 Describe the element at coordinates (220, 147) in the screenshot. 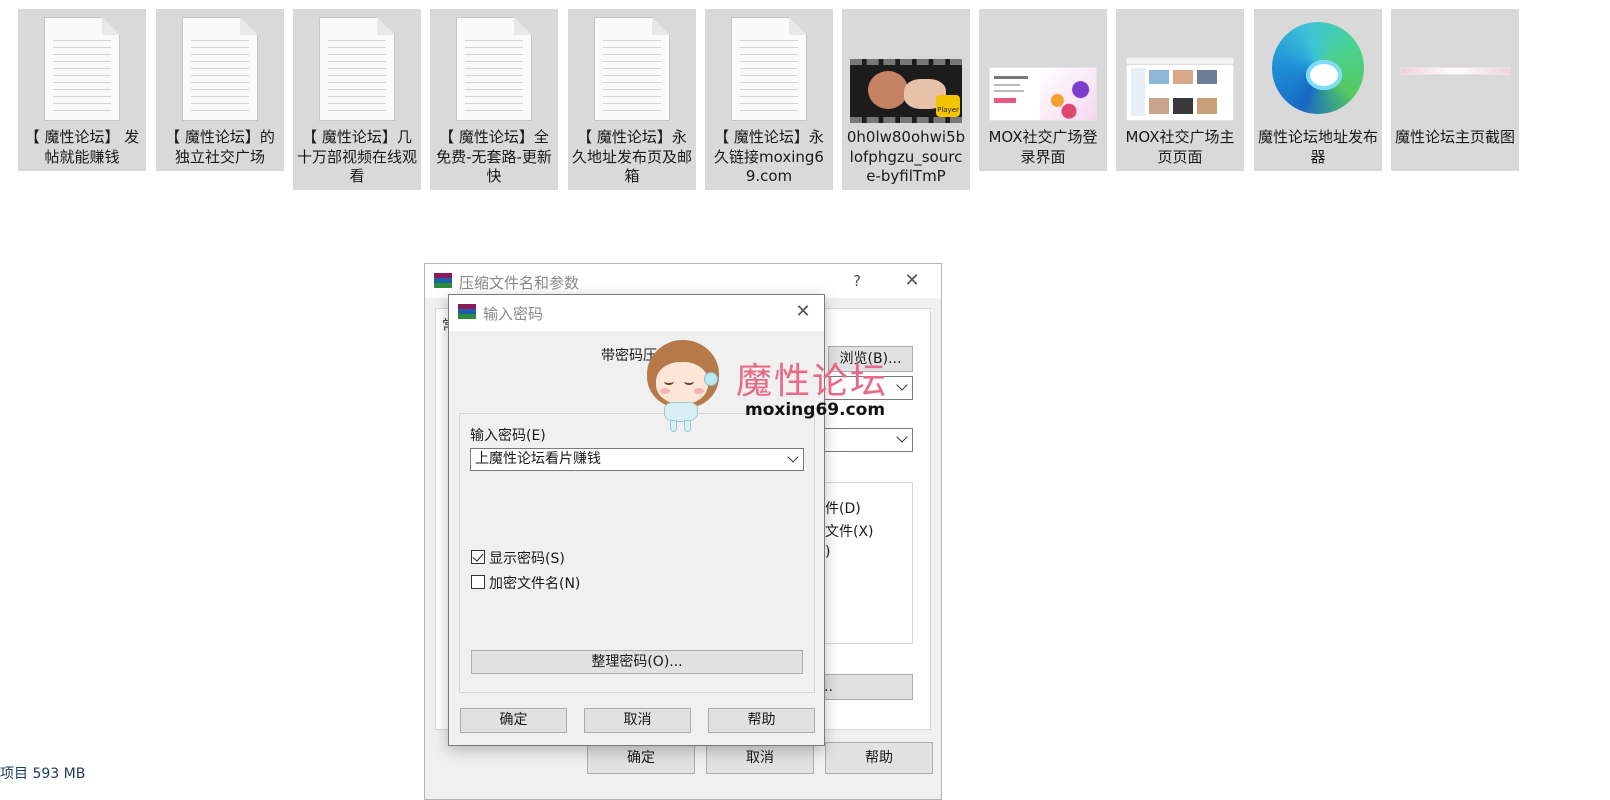

I see `file-name: 【 魔性论坛】的独立社交广场` at that location.